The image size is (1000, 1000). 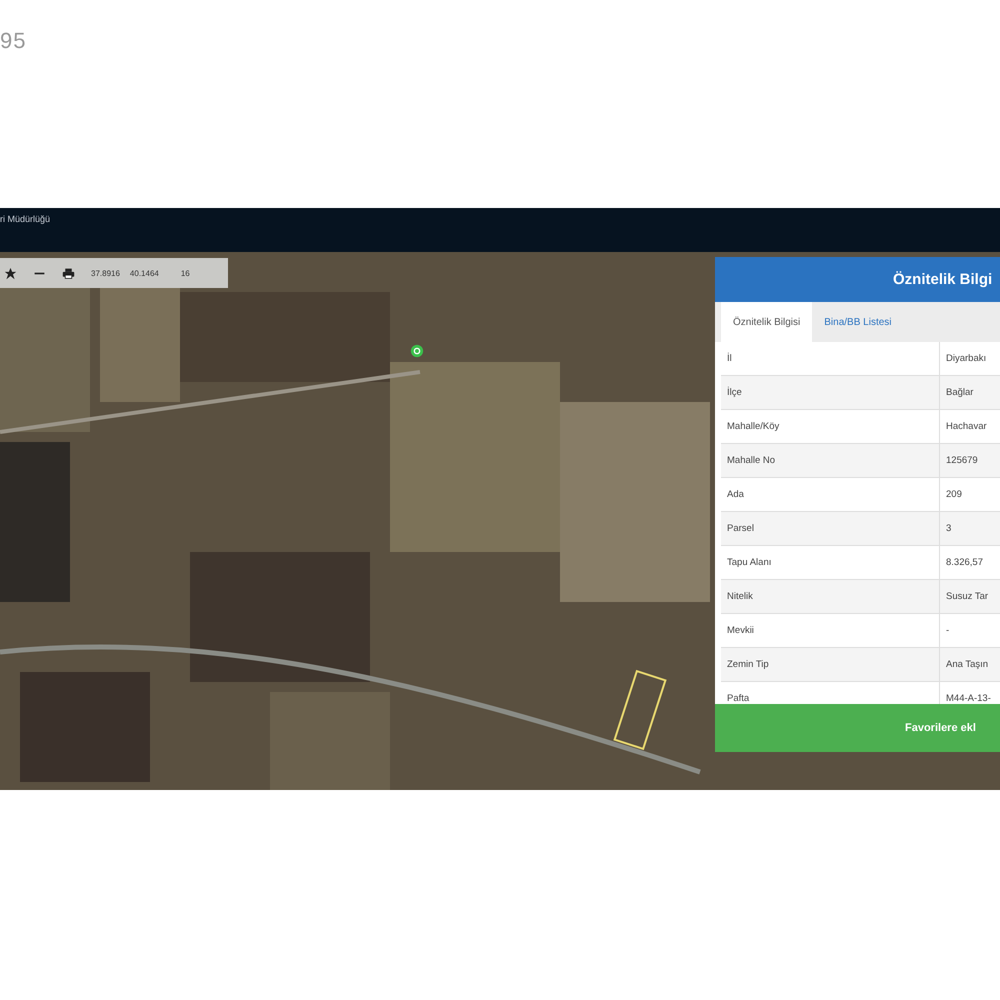 I want to click on panel-title: Öznitelik Bilgi, so click(x=942, y=279).